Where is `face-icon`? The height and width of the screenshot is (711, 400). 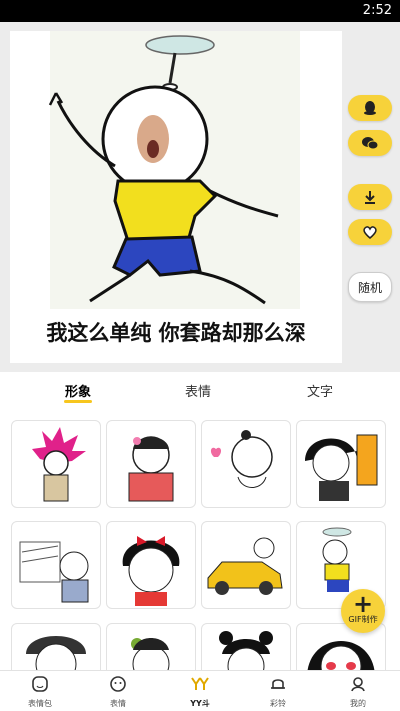
face-icon is located at coordinates (40, 684).